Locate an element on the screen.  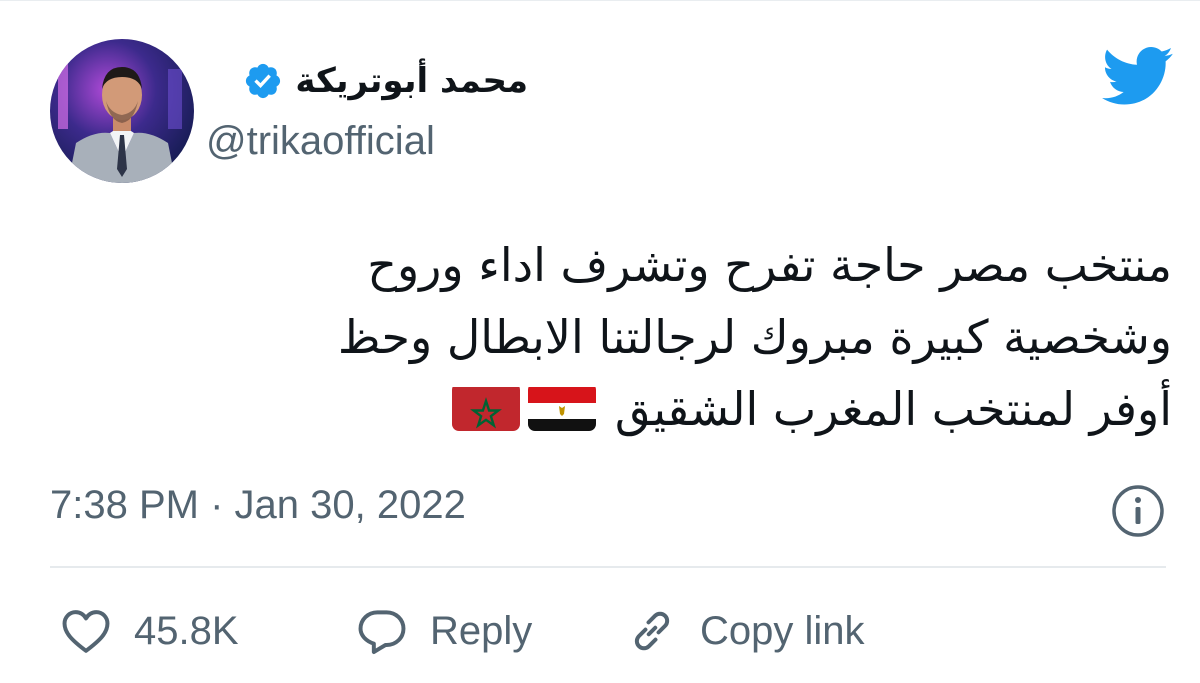
copy-link-button: Copy link is located at coordinates (744, 631).